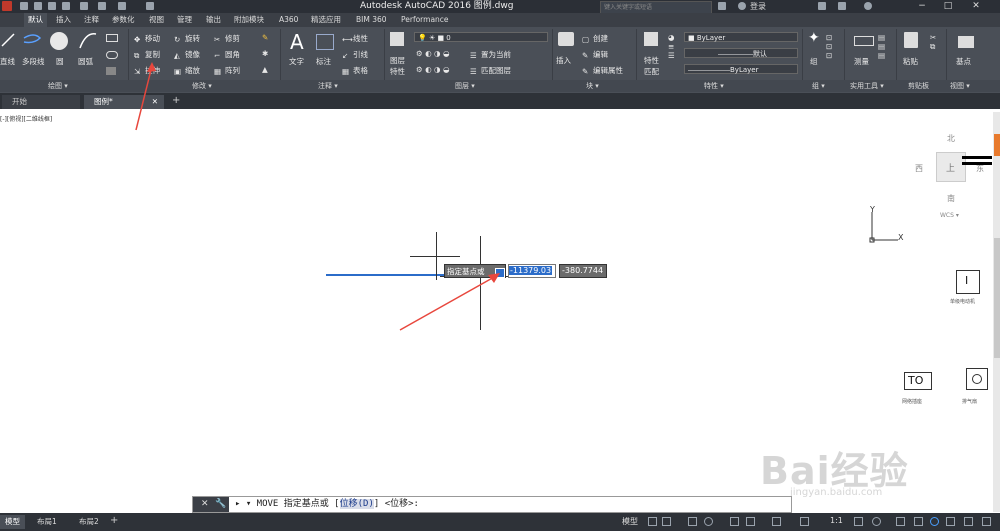 Image resolution: width=1000 pixels, height=531 pixels. I want to click on ellipse-icon, so click(112, 55).